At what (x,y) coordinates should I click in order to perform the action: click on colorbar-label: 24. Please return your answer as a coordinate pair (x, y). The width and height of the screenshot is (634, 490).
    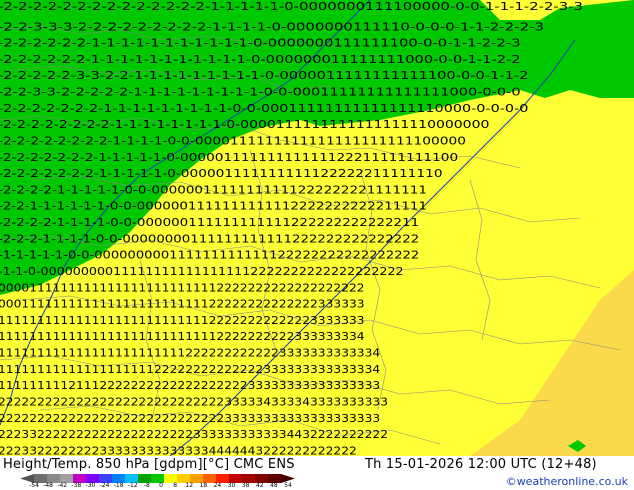
    Looking at the image, I should click on (217, 485).